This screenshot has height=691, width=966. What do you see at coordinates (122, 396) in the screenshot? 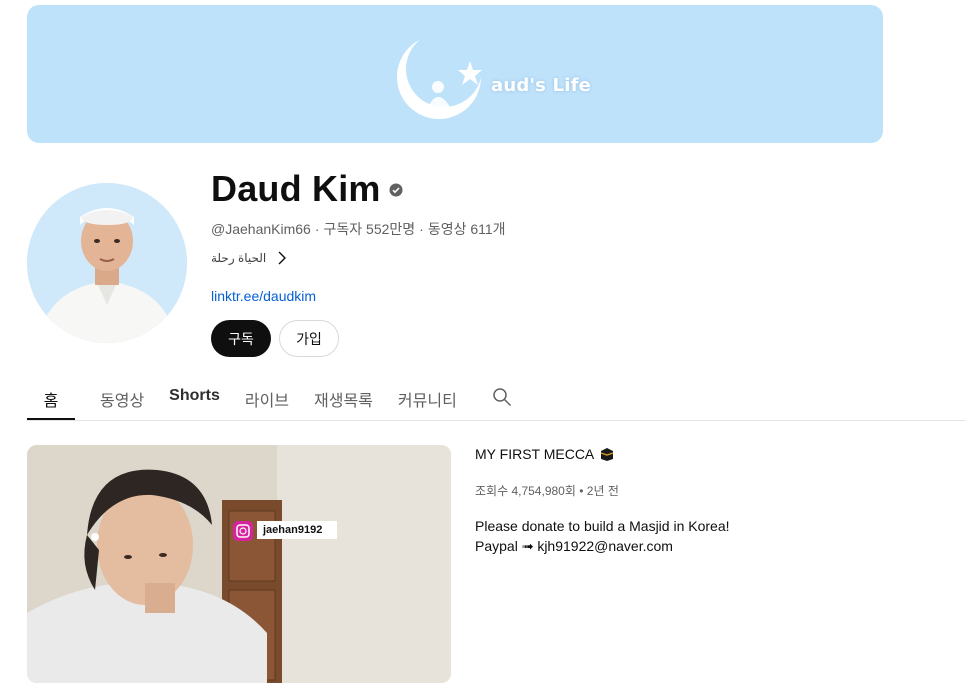
I see `tab-videos: 동영상` at bounding box center [122, 396].